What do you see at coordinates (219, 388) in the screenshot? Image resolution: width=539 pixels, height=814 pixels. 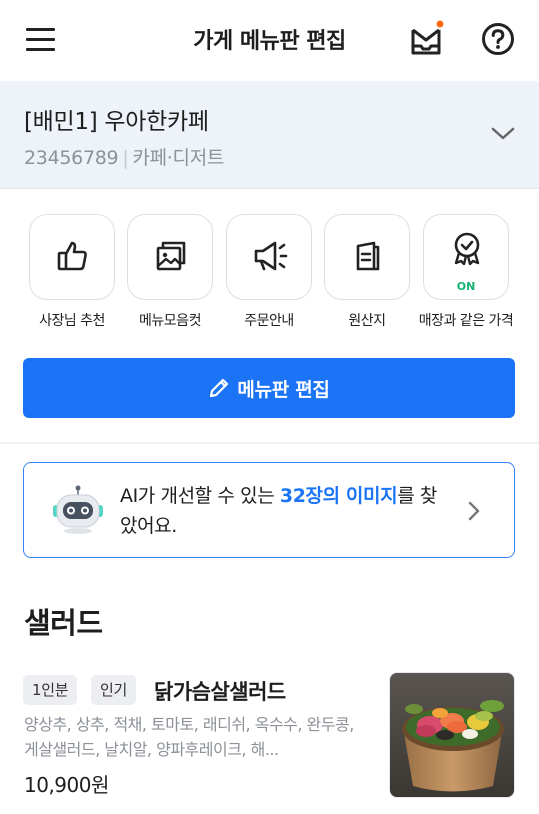 I see `pencil-icon` at bounding box center [219, 388].